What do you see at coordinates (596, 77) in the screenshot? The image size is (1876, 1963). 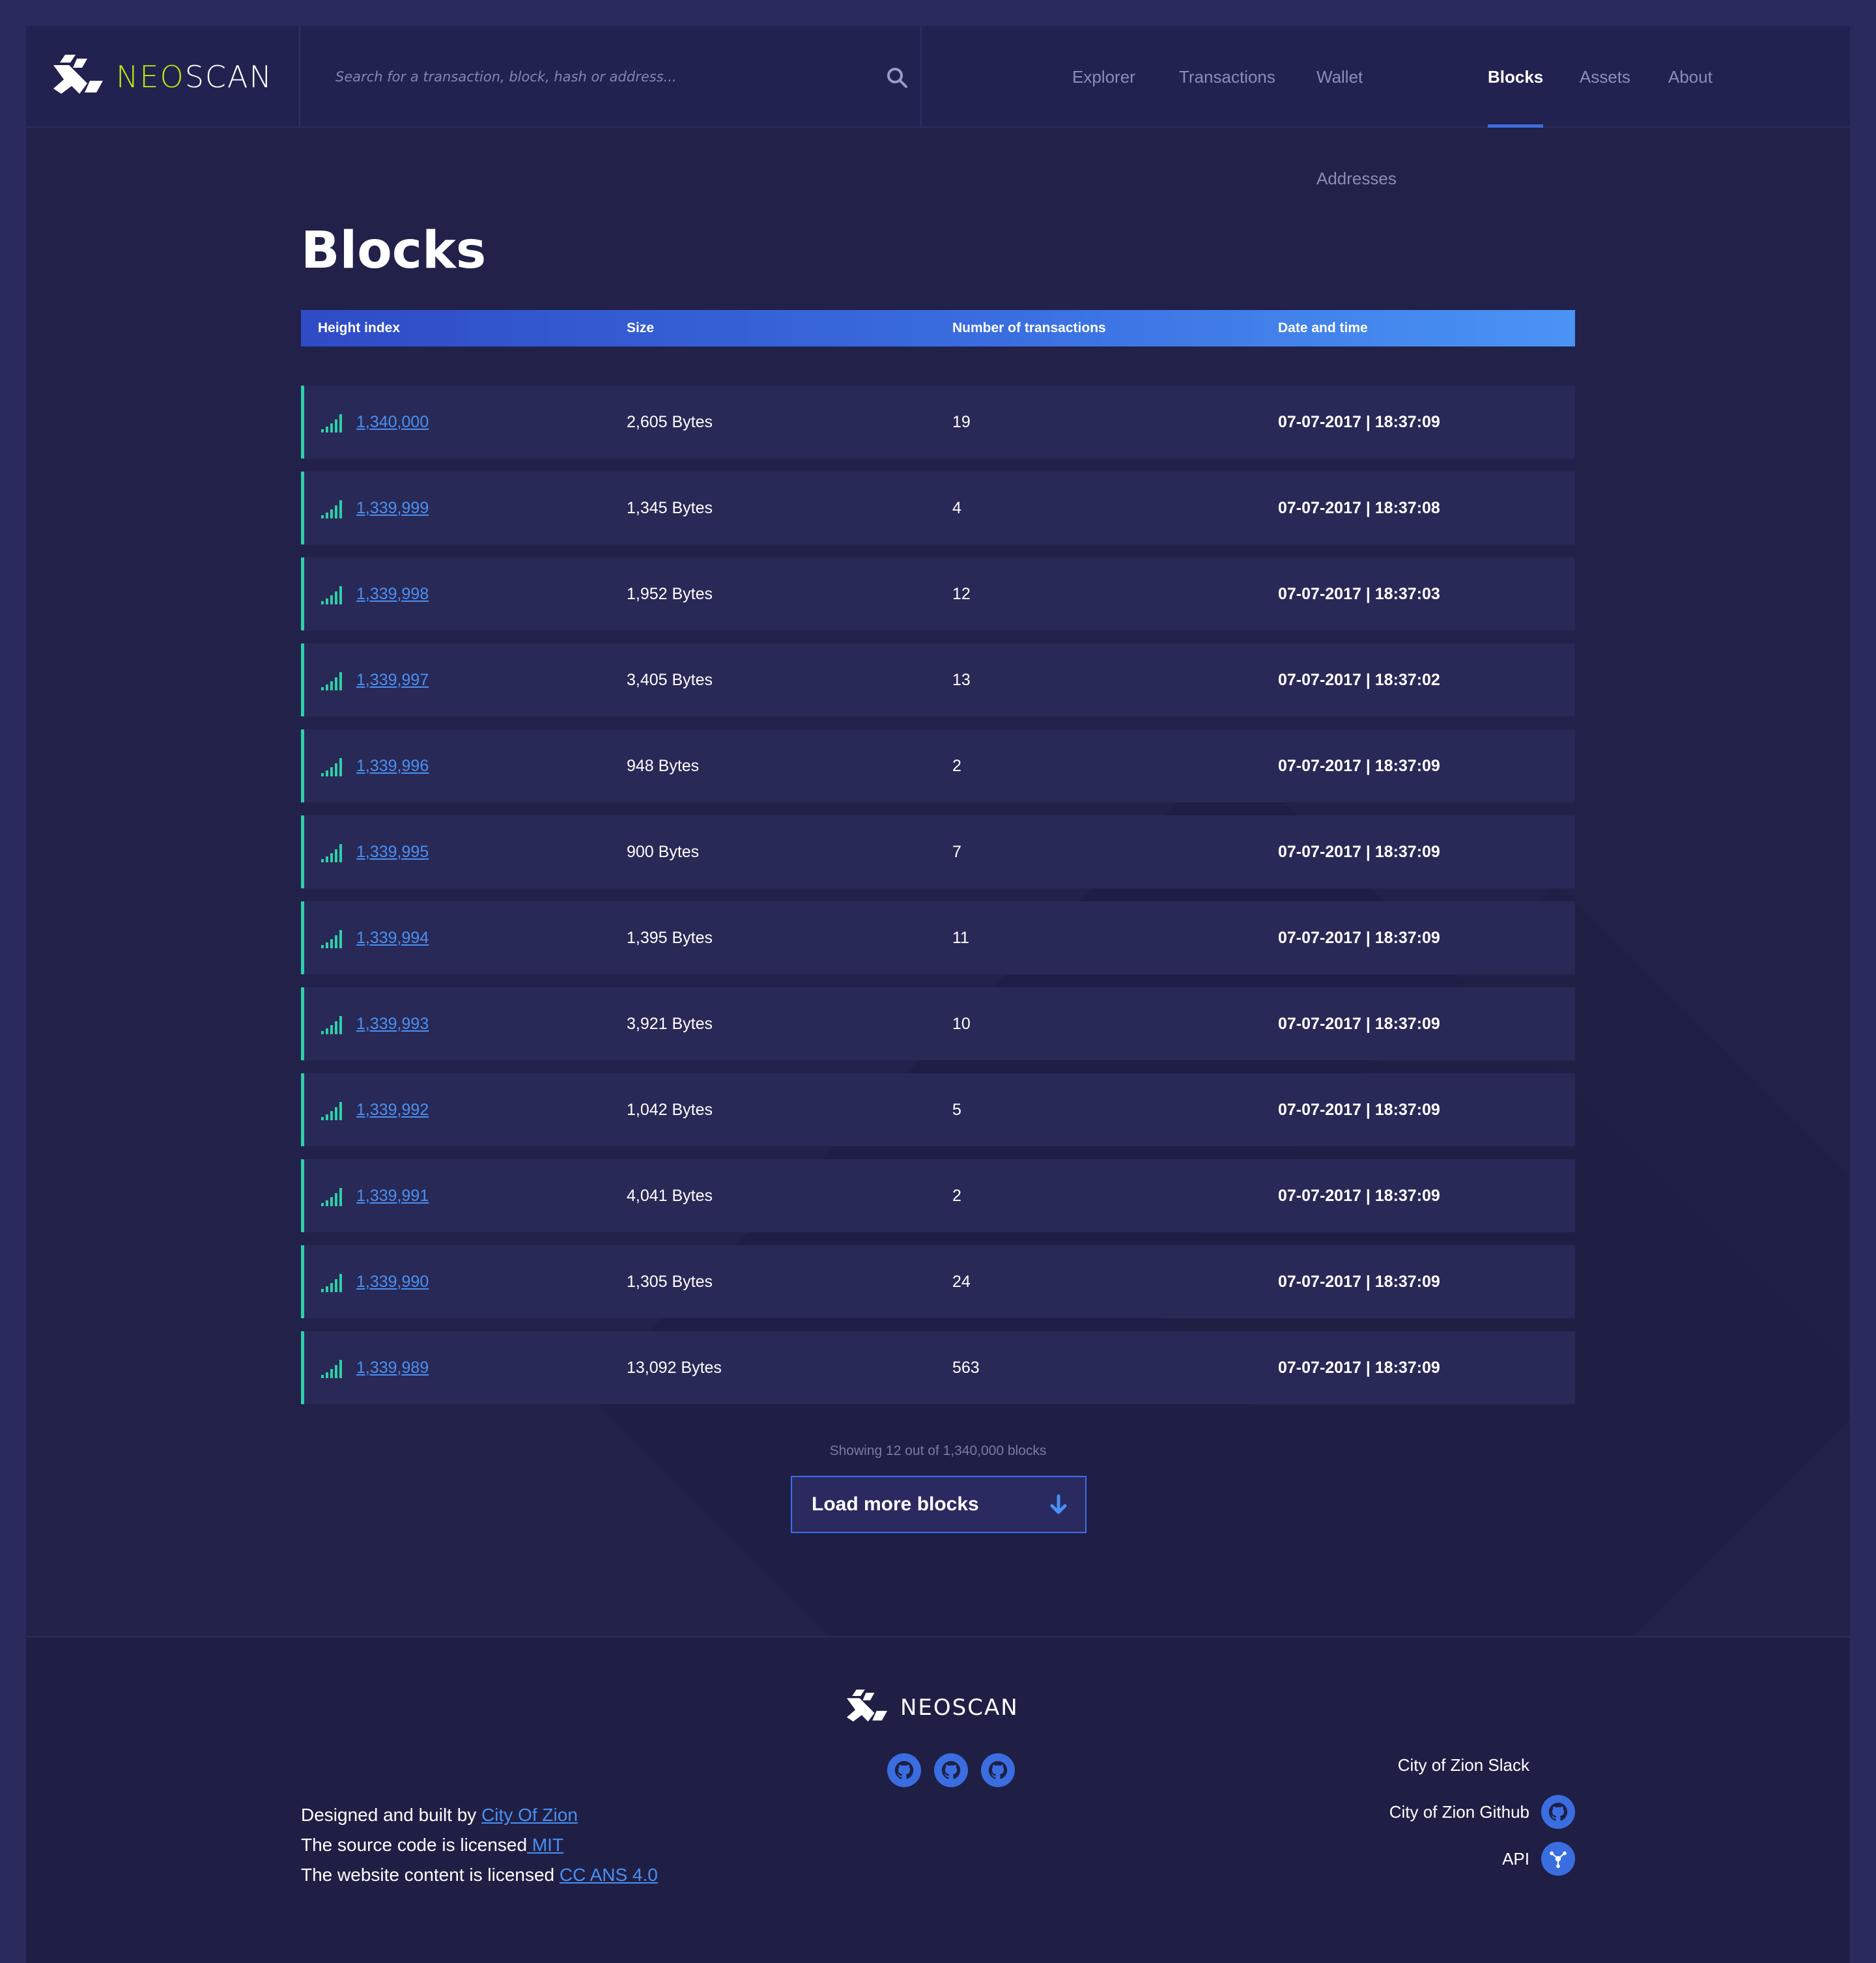 I see `search-input` at bounding box center [596, 77].